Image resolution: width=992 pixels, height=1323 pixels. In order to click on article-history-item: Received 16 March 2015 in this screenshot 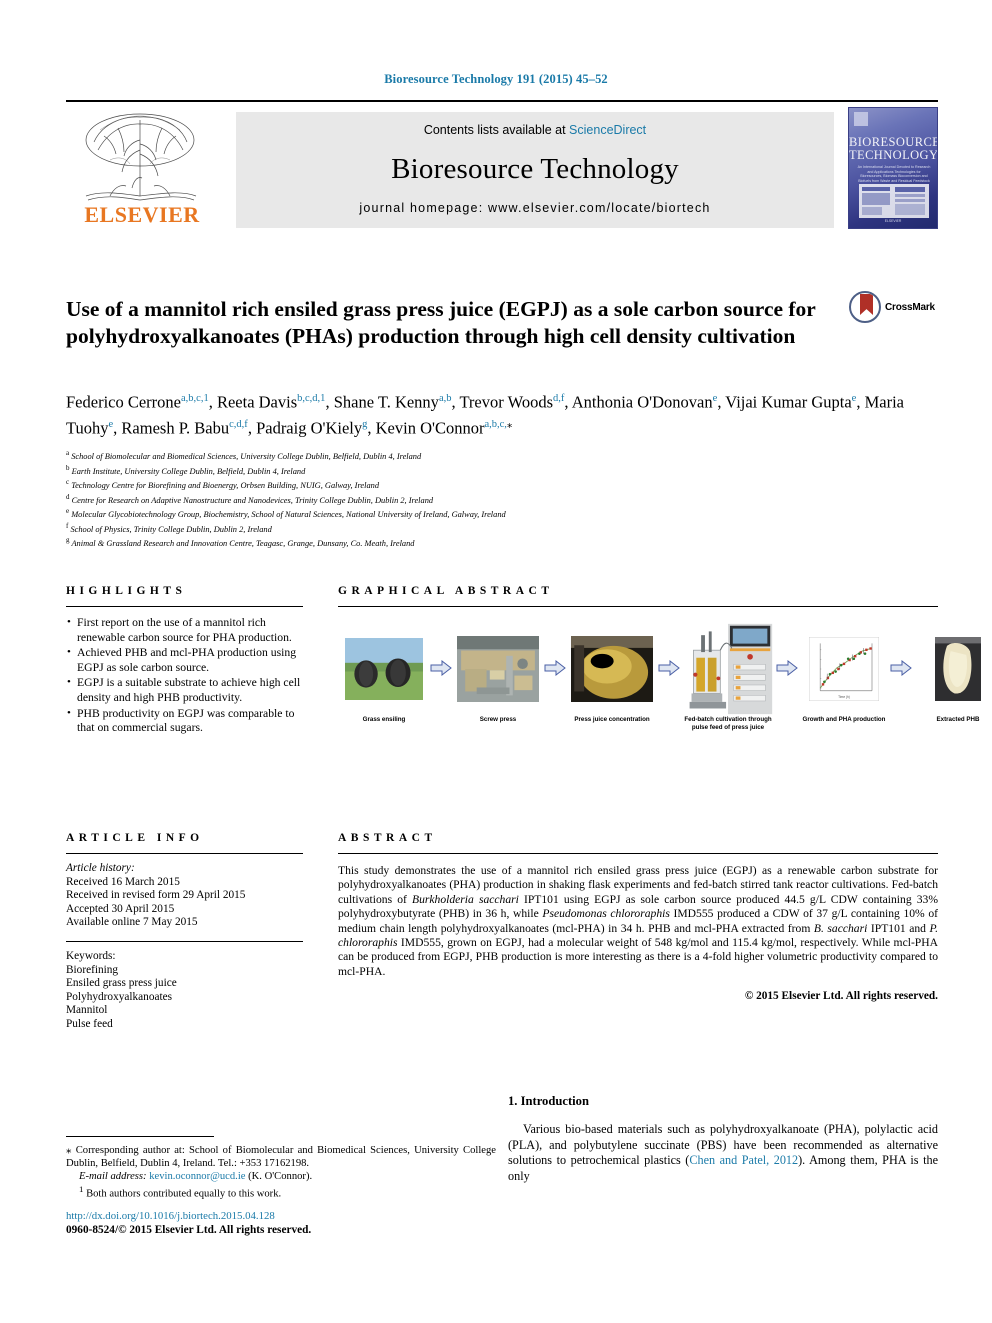, I will do `click(123, 881)`.